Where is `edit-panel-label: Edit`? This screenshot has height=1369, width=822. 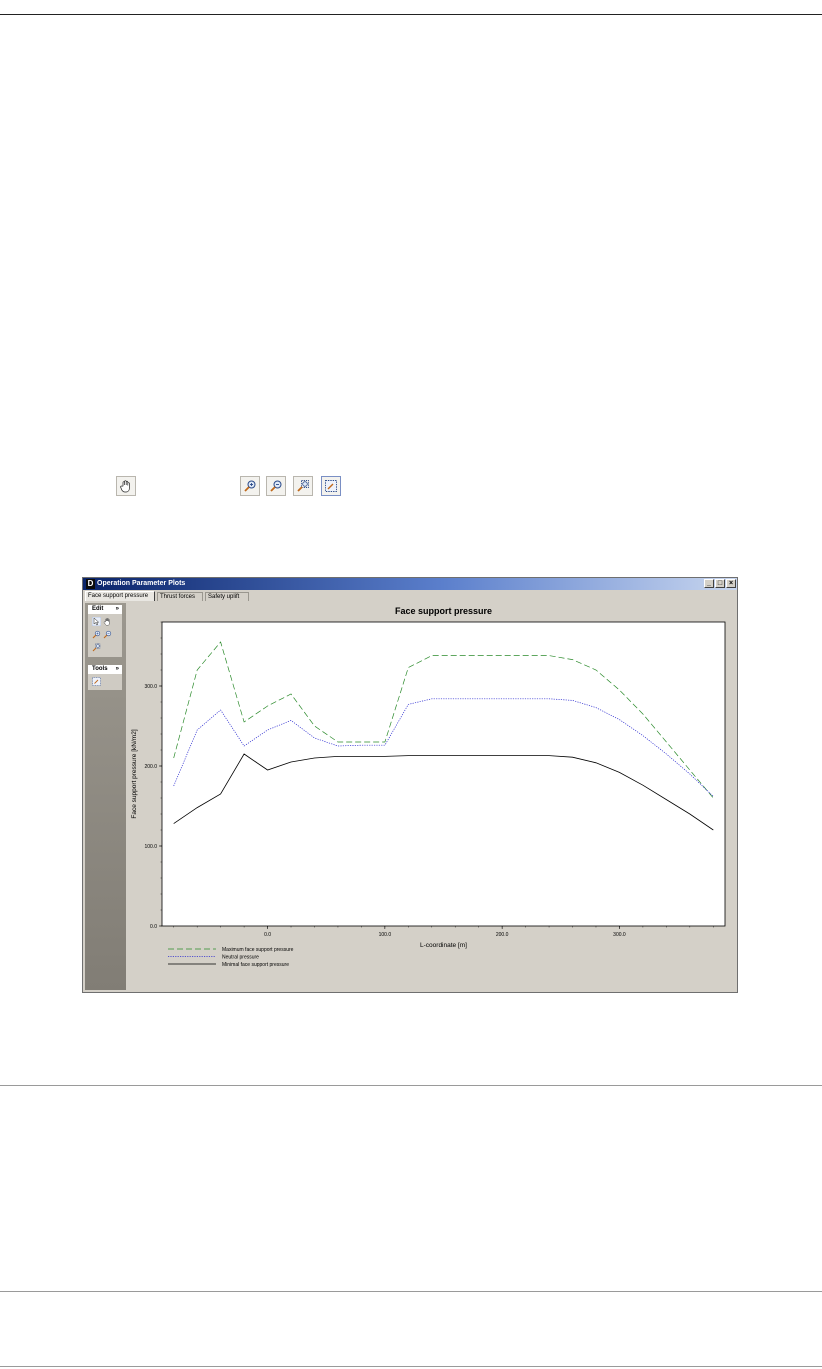
edit-panel-label: Edit is located at coordinates (98, 609).